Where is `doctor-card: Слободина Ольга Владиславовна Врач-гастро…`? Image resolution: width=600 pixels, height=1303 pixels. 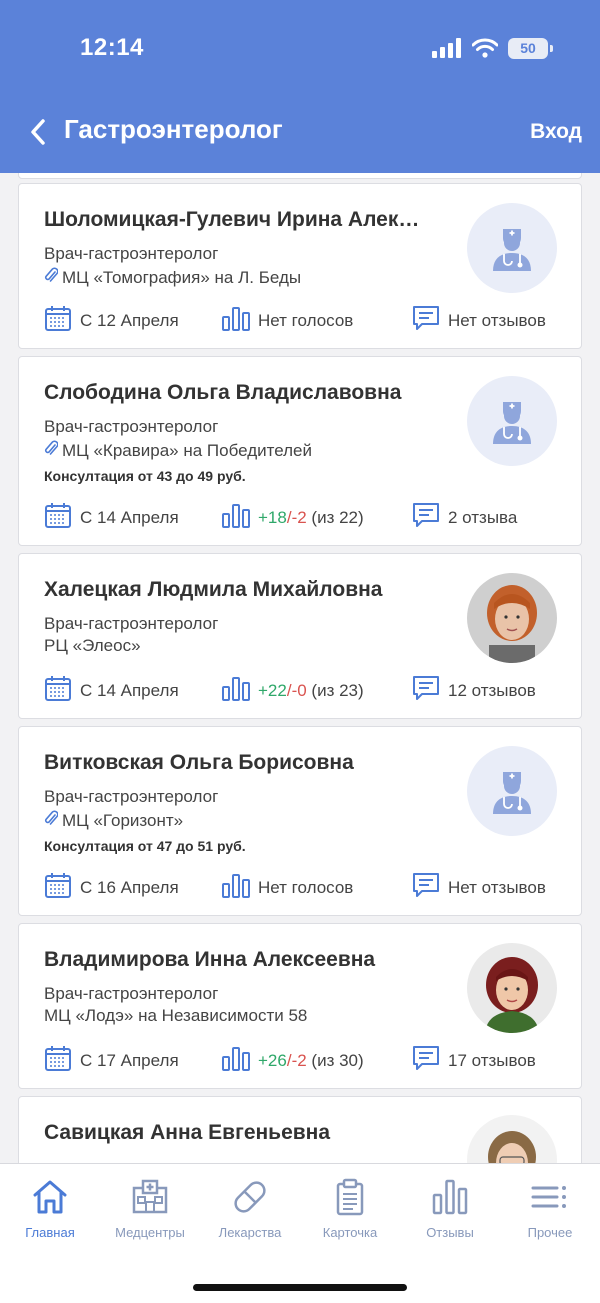 doctor-card: Слободина Ольга Владиславовна Врач-гастро… is located at coordinates (300, 451).